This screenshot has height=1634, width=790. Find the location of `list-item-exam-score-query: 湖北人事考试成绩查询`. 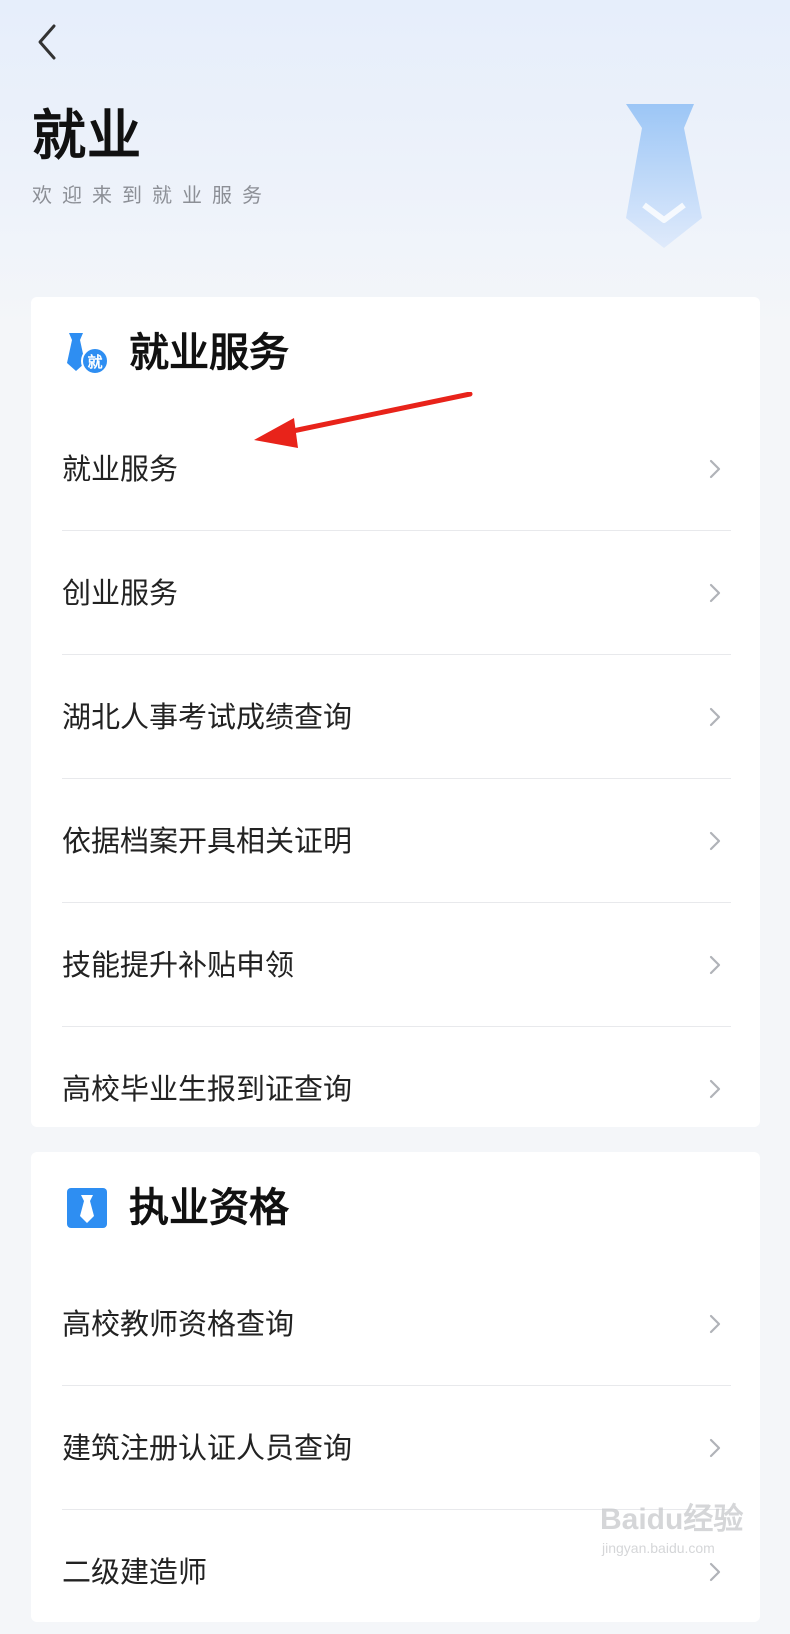

list-item-exam-score-query: 湖北人事考试成绩查询 is located at coordinates (395, 717).